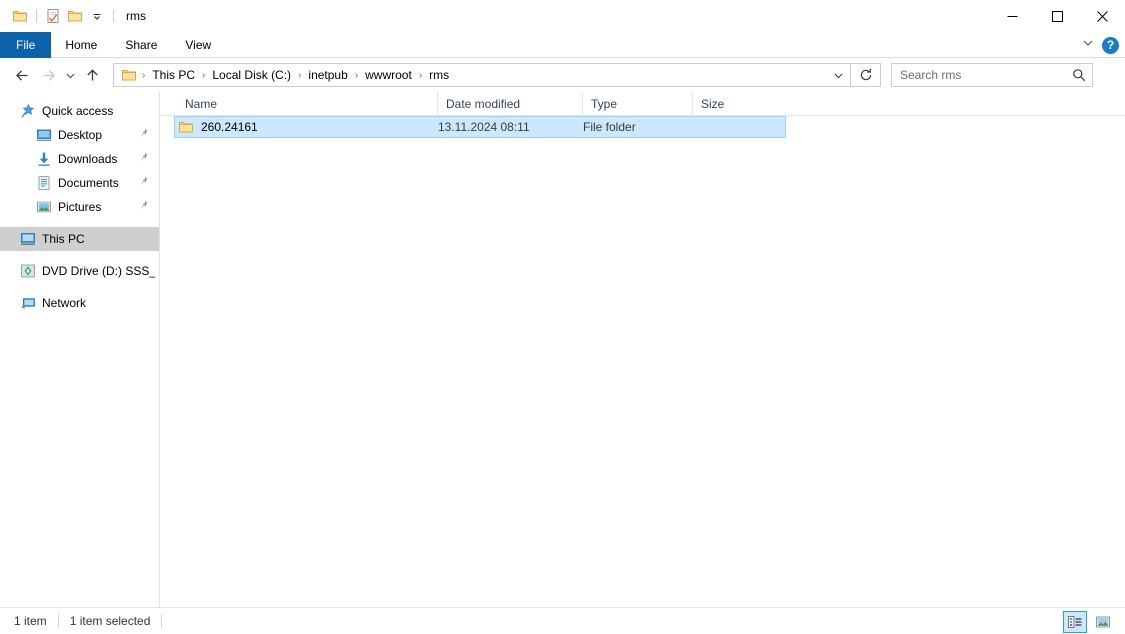 This screenshot has width=1125, height=634. I want to click on desktop-icon, so click(44, 135).